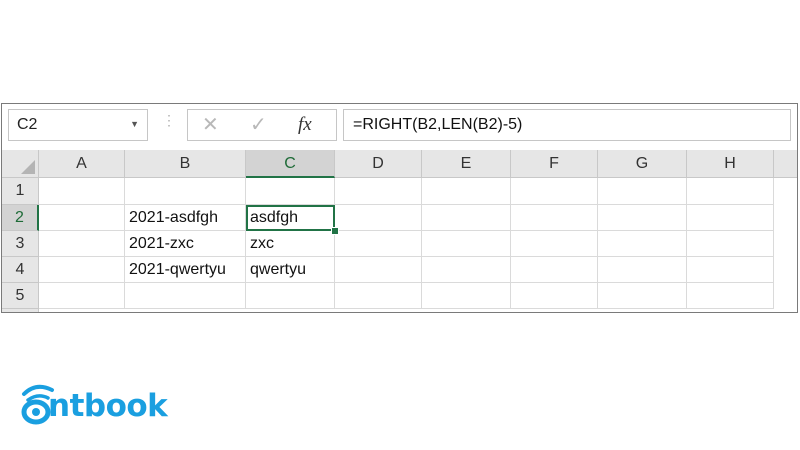  I want to click on cell-a3, so click(82, 244).